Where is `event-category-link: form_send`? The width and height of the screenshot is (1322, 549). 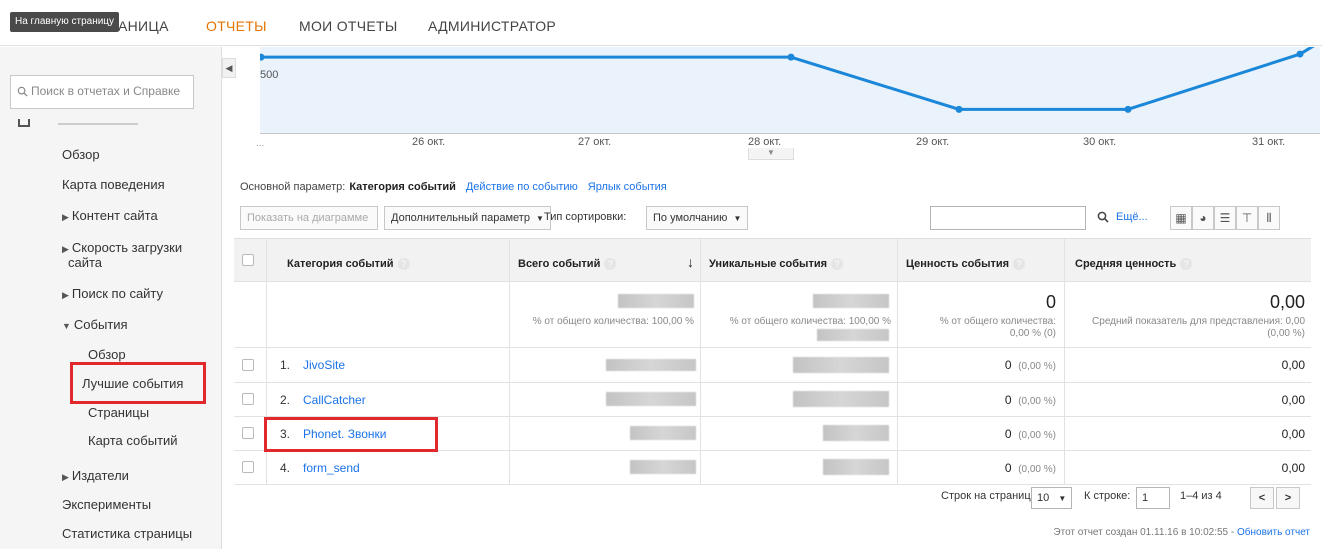
event-category-link: form_send is located at coordinates (331, 468).